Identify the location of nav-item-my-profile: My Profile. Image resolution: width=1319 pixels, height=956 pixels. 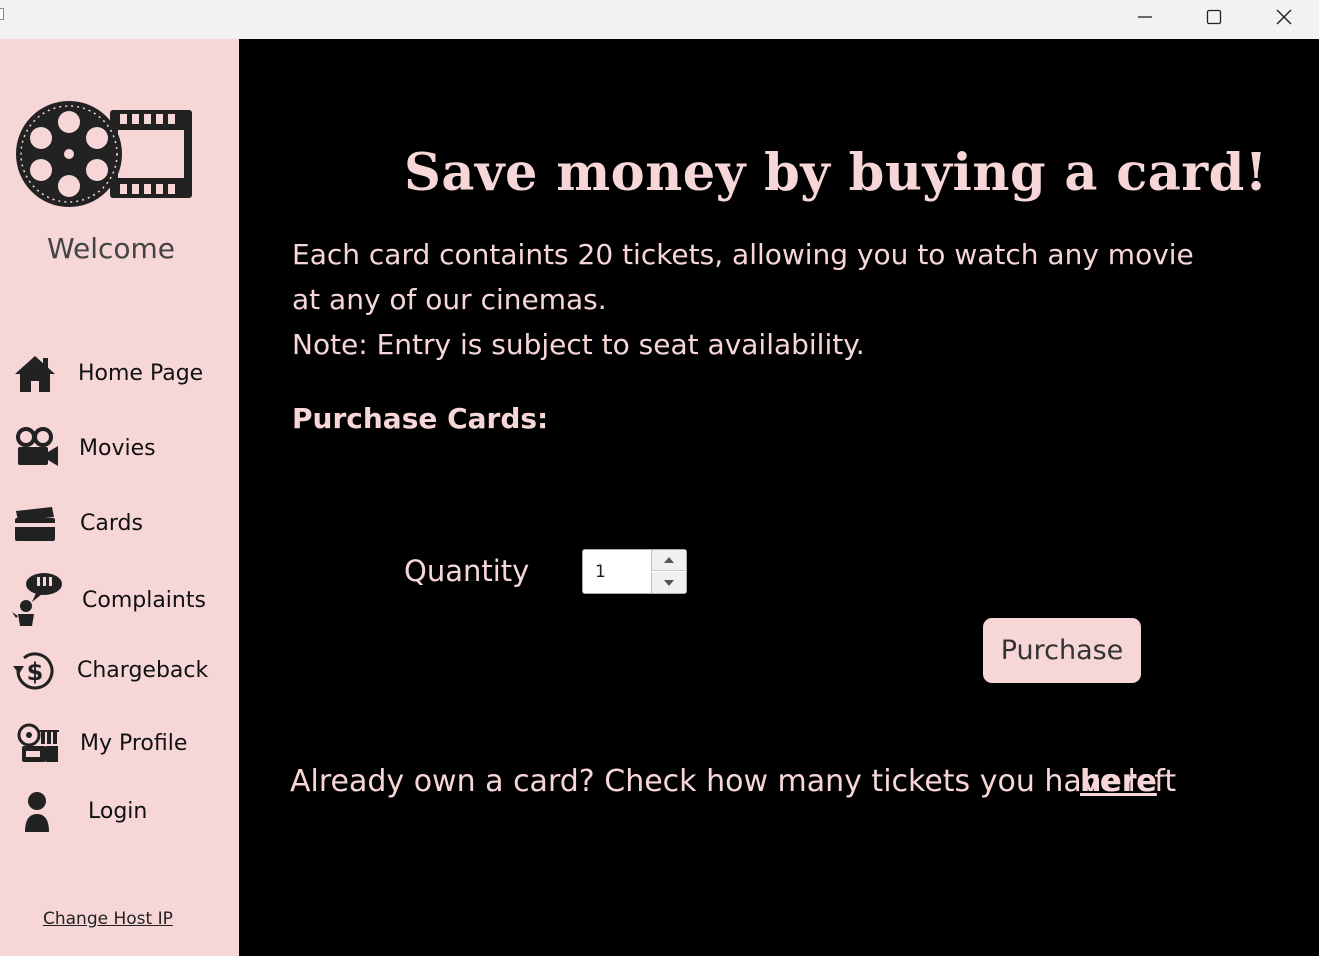
(119, 744).